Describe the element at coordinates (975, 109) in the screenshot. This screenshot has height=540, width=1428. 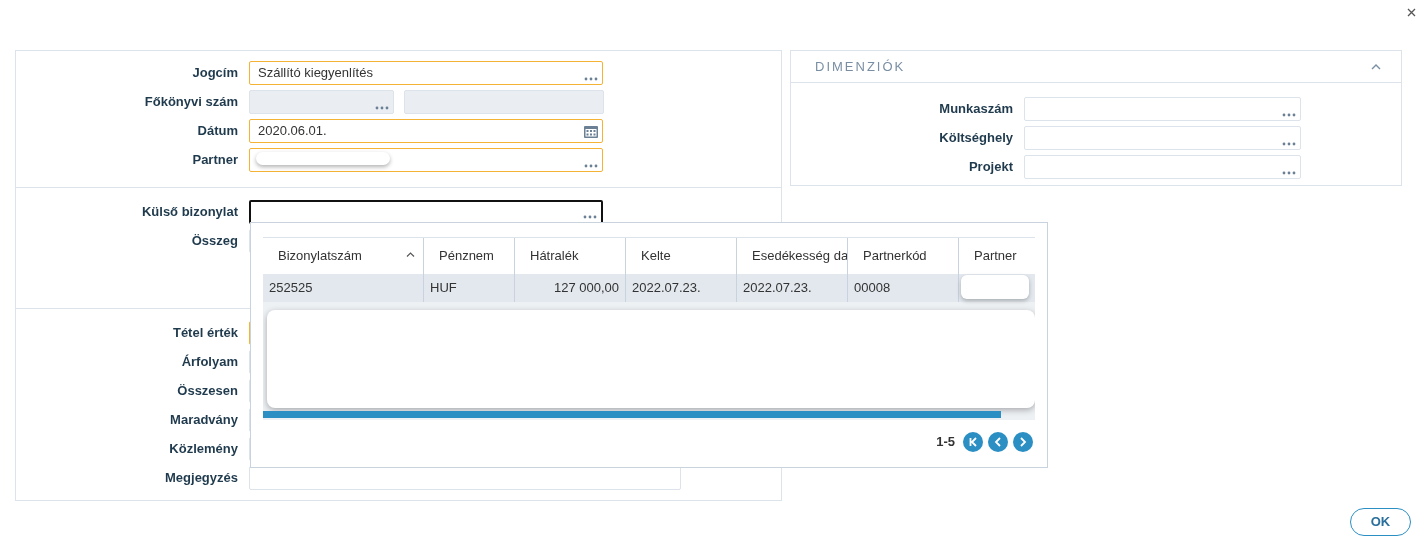
I see `field-label: Munkaszám` at that location.